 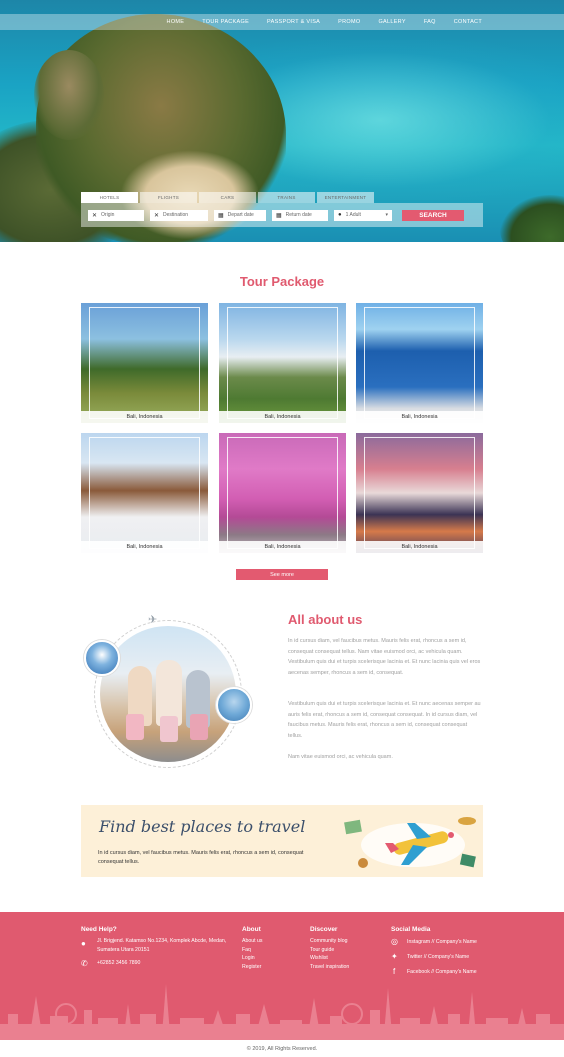 What do you see at coordinates (442, 972) in the screenshot?
I see `footer-link-facebook: Facebook // Company's Name` at bounding box center [442, 972].